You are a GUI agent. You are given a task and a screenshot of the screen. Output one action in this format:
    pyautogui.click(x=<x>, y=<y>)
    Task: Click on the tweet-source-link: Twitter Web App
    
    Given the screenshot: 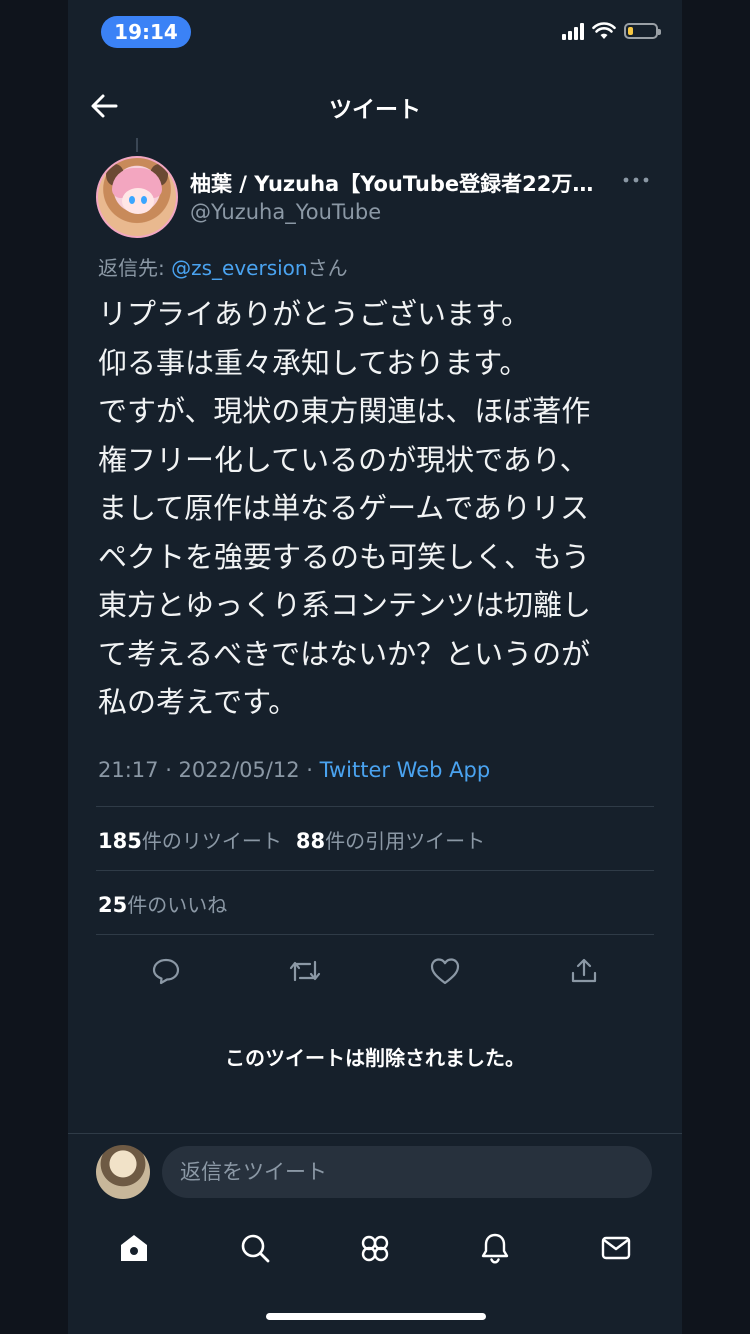 What is the action you would take?
    pyautogui.click(x=405, y=770)
    